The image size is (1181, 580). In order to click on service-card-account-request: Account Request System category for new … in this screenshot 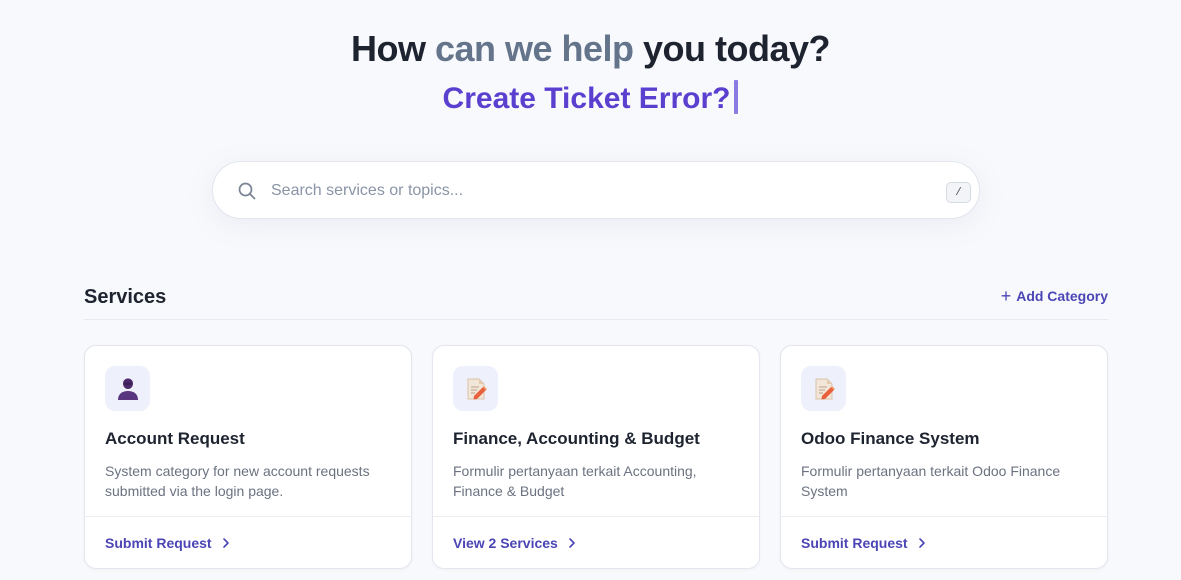, I will do `click(248, 457)`.